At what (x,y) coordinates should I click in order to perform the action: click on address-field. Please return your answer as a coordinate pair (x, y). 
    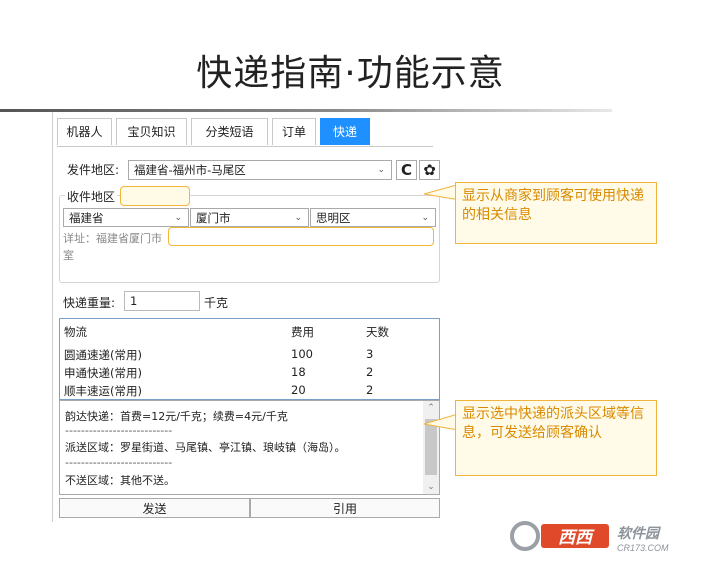
    Looking at the image, I should click on (301, 236).